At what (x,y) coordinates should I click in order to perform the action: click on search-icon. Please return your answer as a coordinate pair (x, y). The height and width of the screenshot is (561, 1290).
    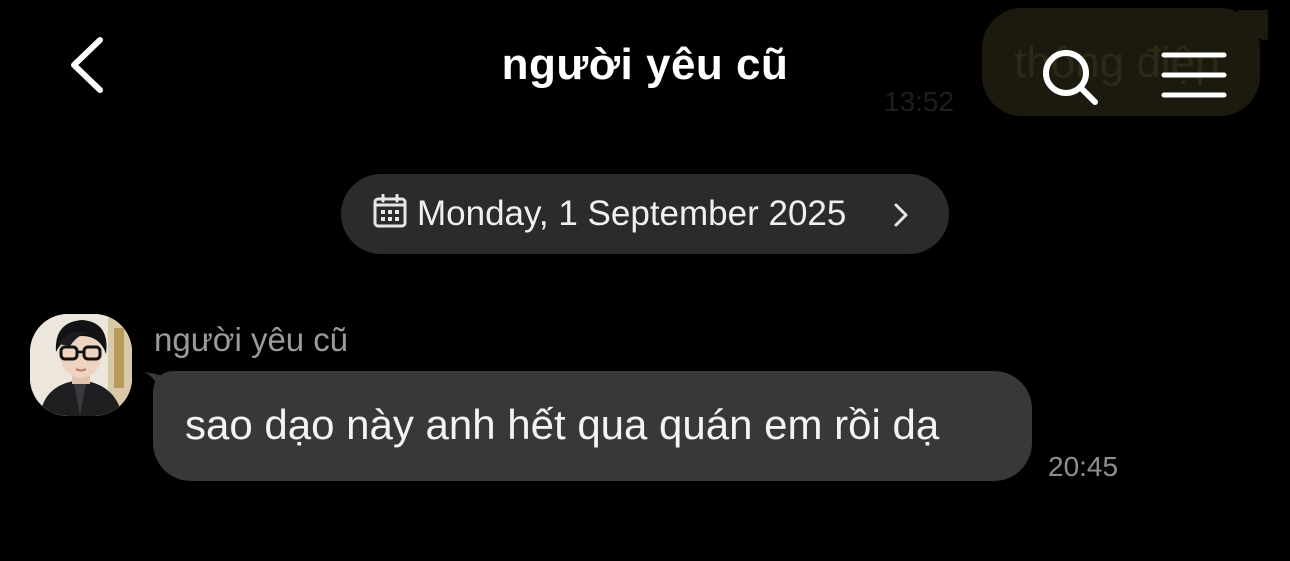
    Looking at the image, I should click on (1070, 77).